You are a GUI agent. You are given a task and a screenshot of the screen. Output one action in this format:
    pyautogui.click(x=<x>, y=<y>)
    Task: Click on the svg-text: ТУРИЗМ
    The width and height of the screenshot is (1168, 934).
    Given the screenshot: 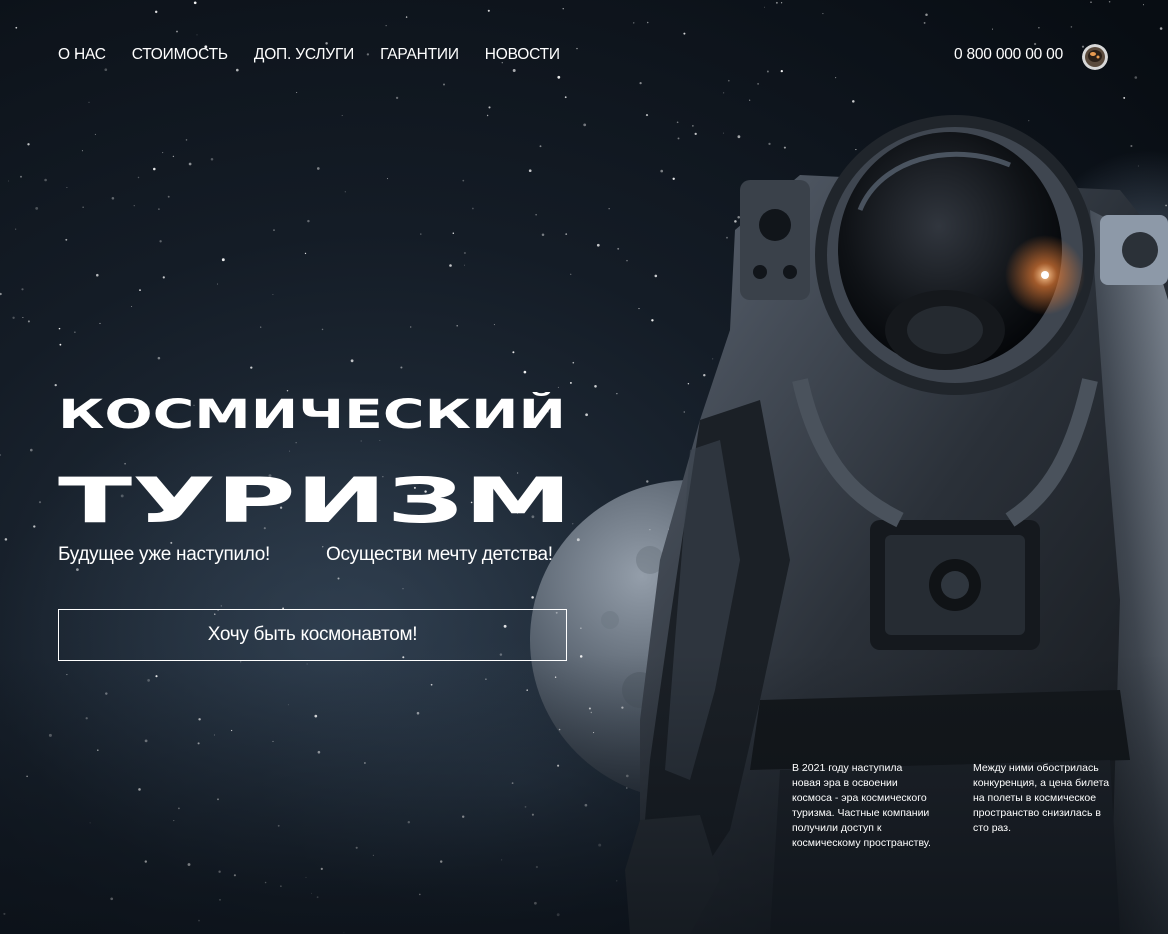 What is the action you would take?
    pyautogui.click(x=315, y=497)
    